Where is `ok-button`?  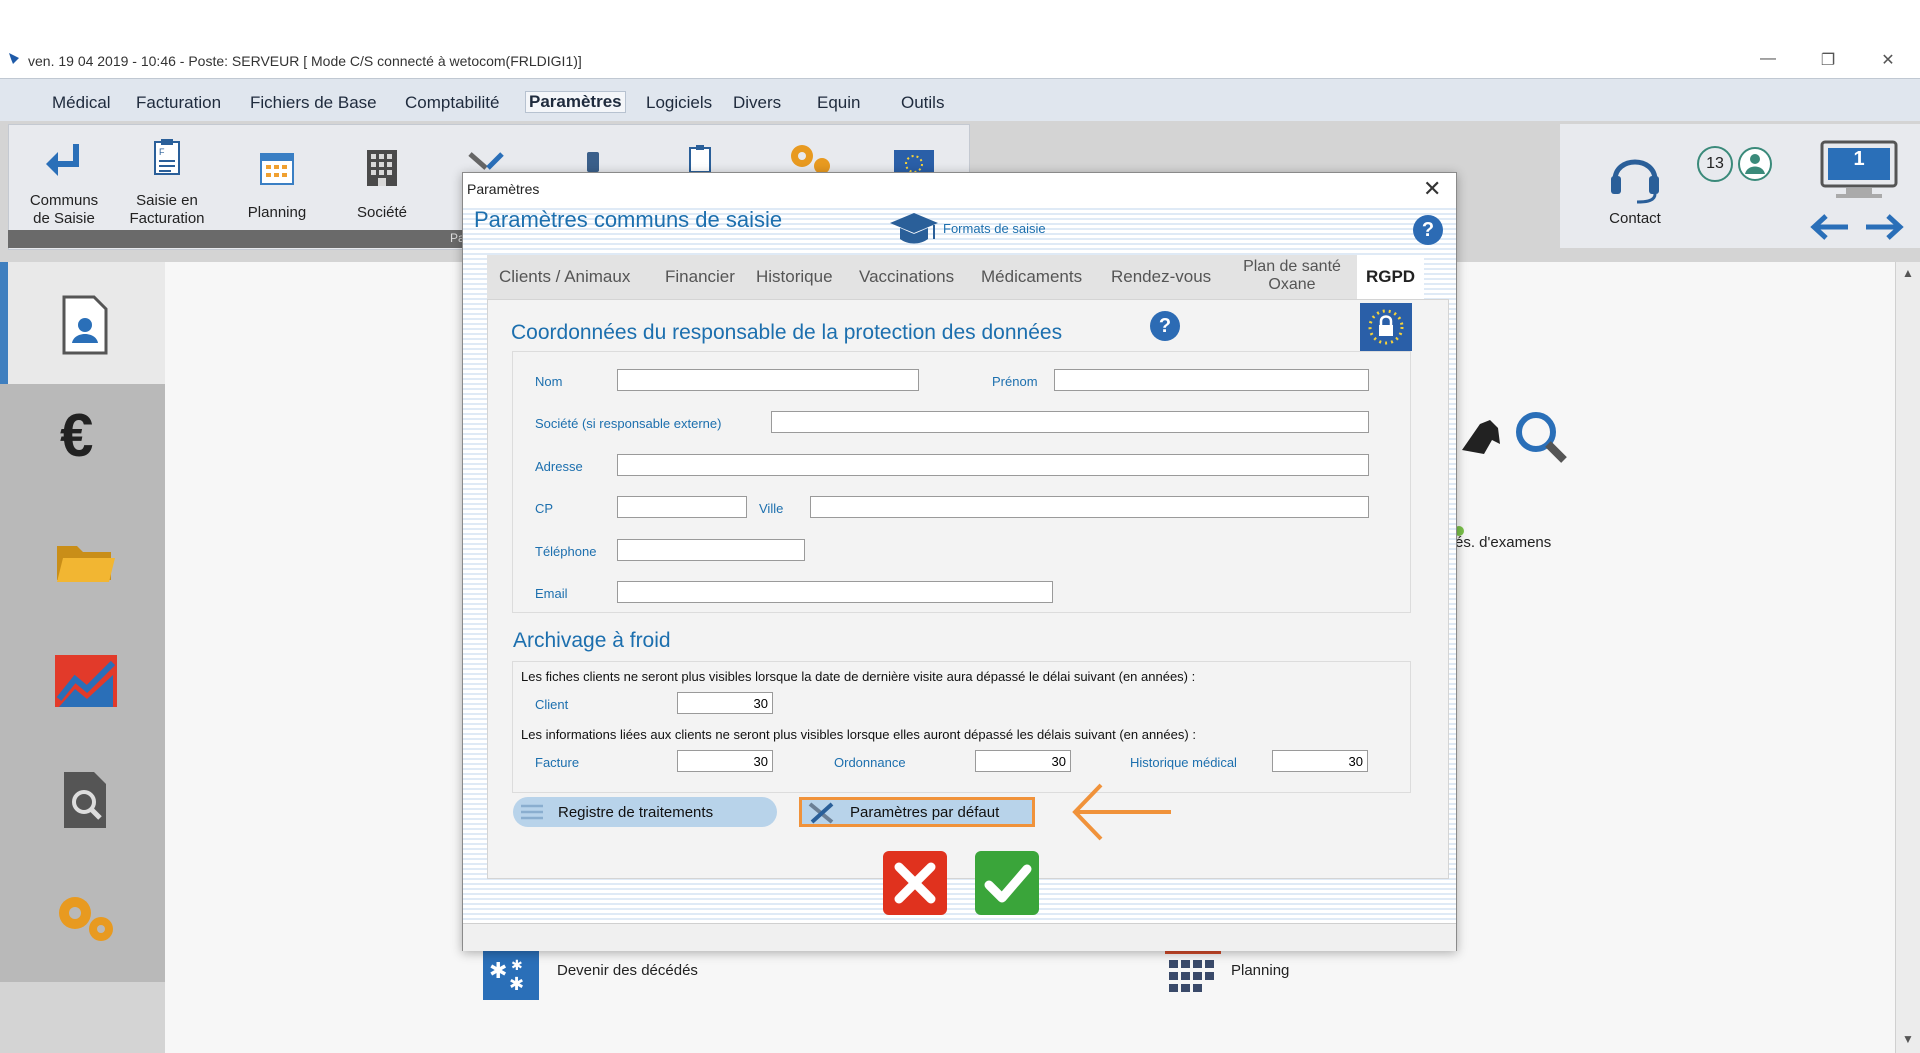
ok-button is located at coordinates (1007, 883).